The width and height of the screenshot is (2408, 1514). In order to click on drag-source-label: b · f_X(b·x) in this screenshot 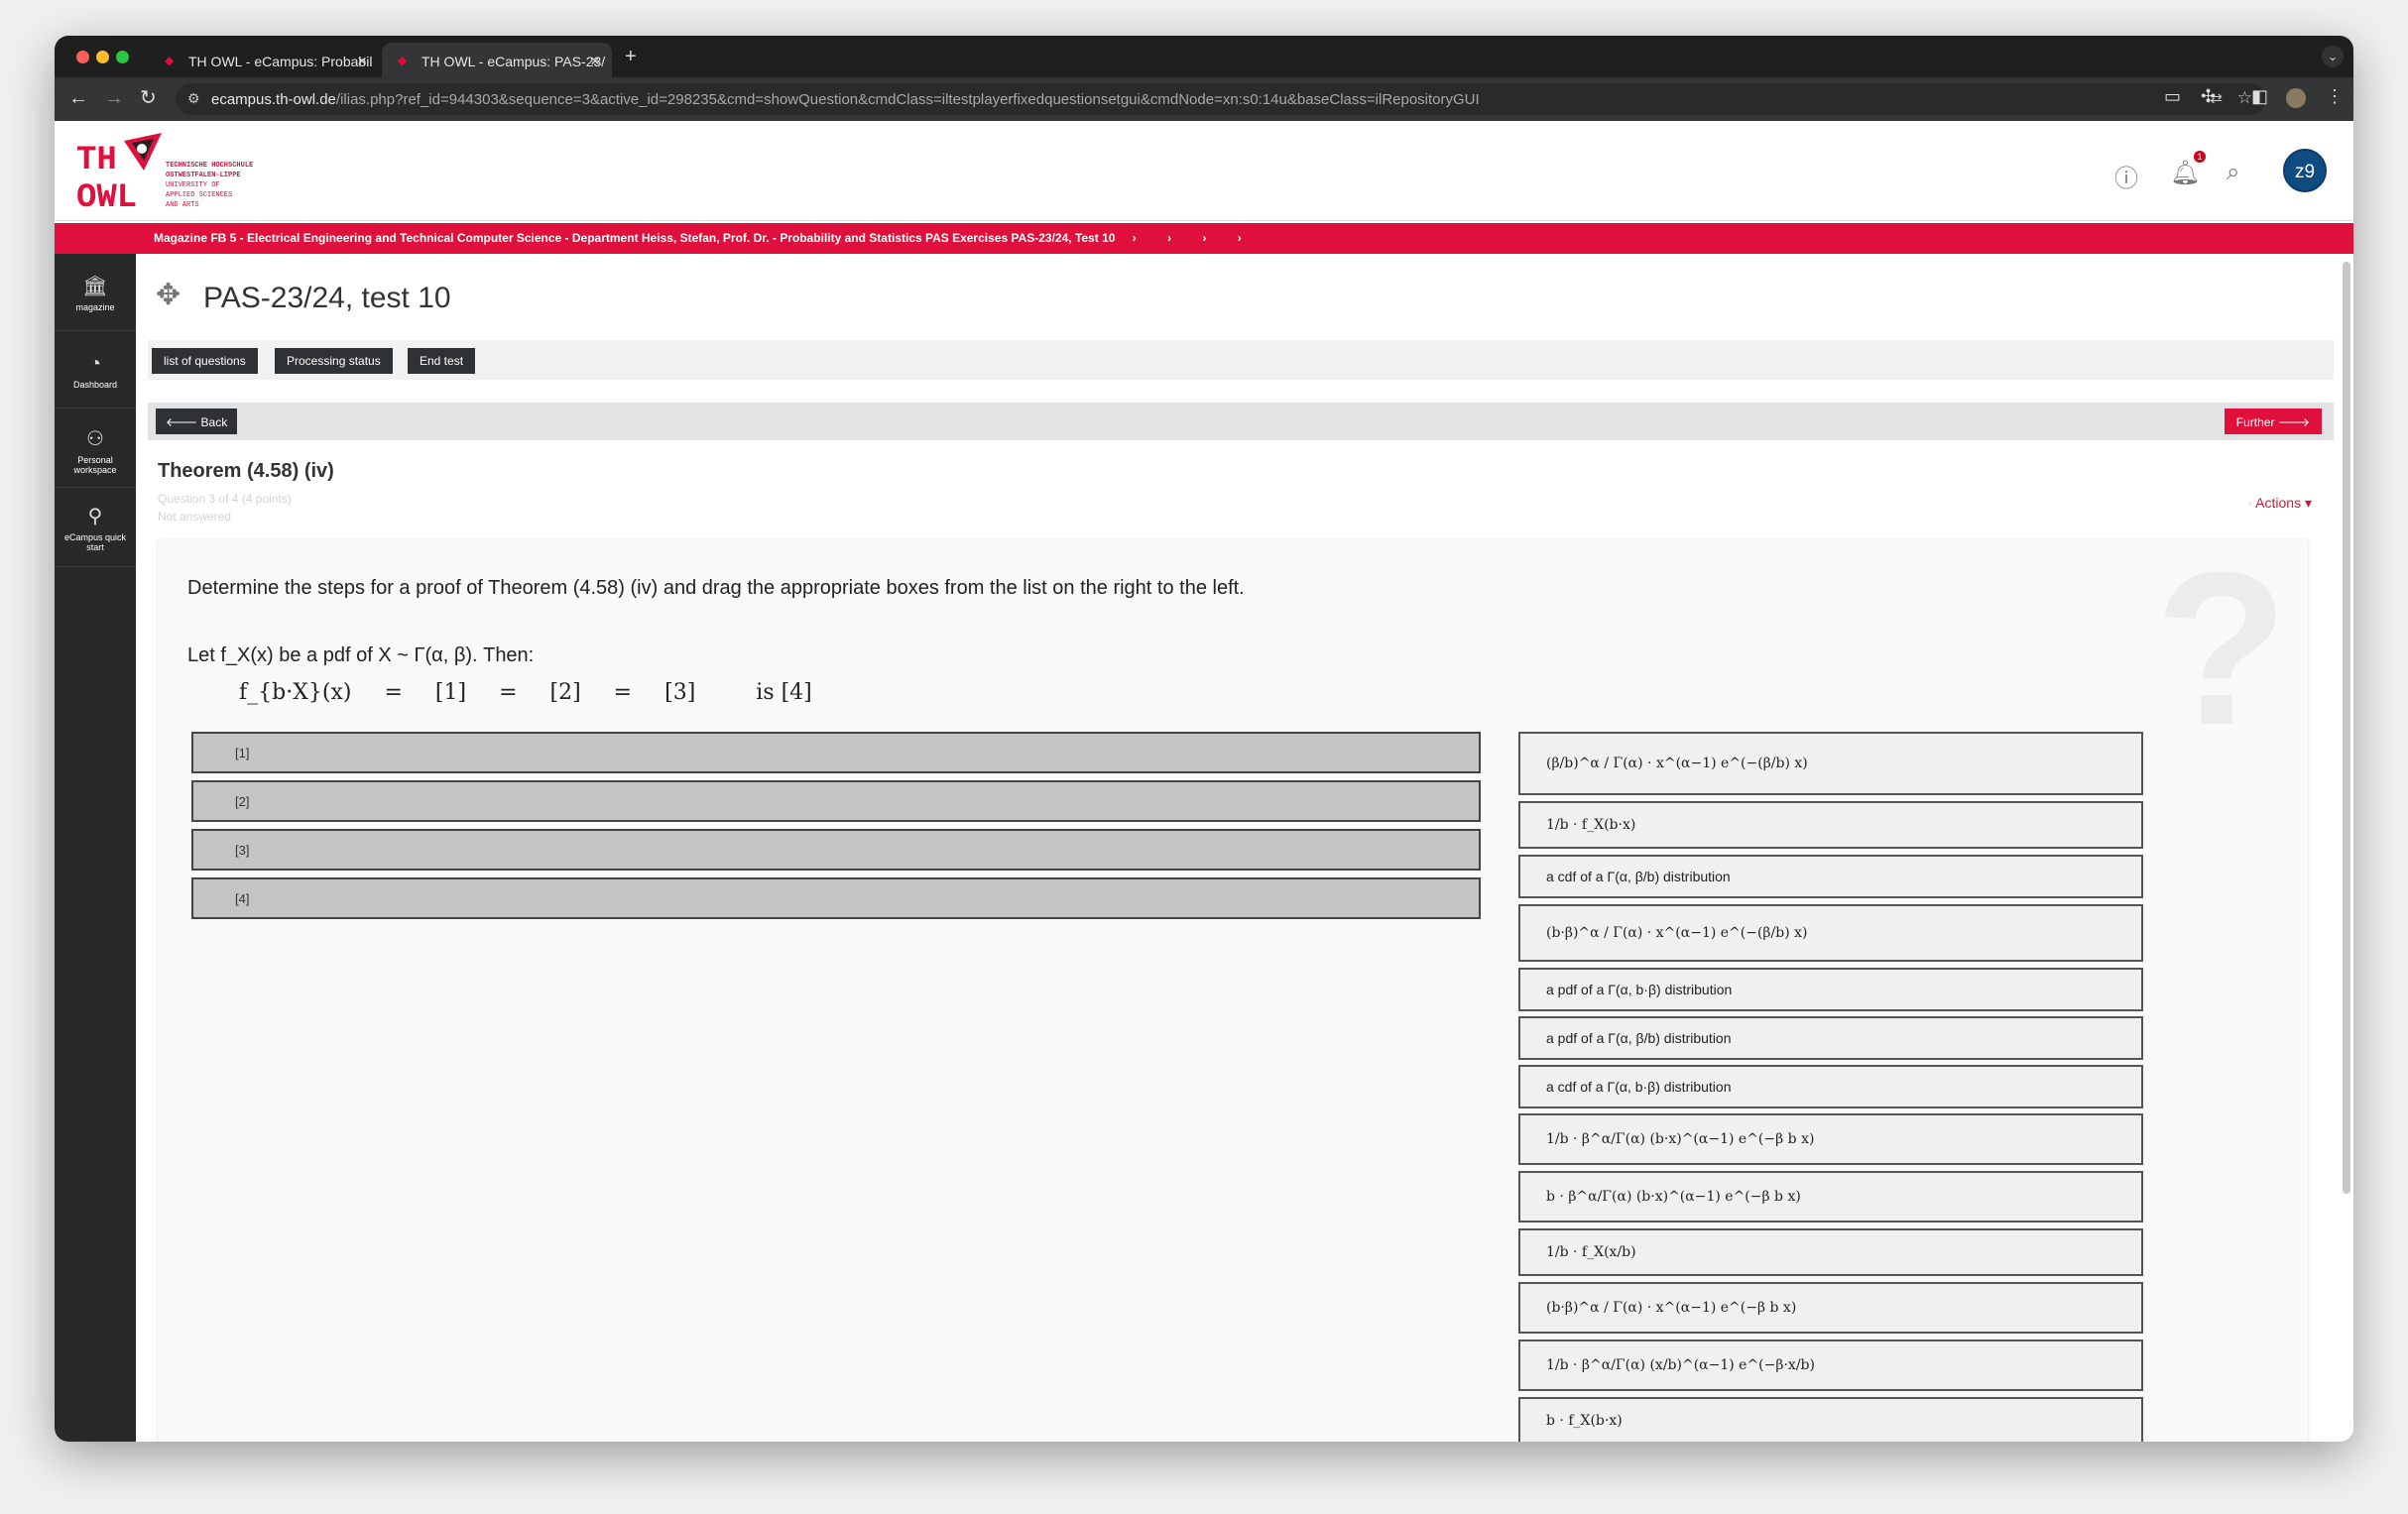, I will do `click(1585, 1421)`.